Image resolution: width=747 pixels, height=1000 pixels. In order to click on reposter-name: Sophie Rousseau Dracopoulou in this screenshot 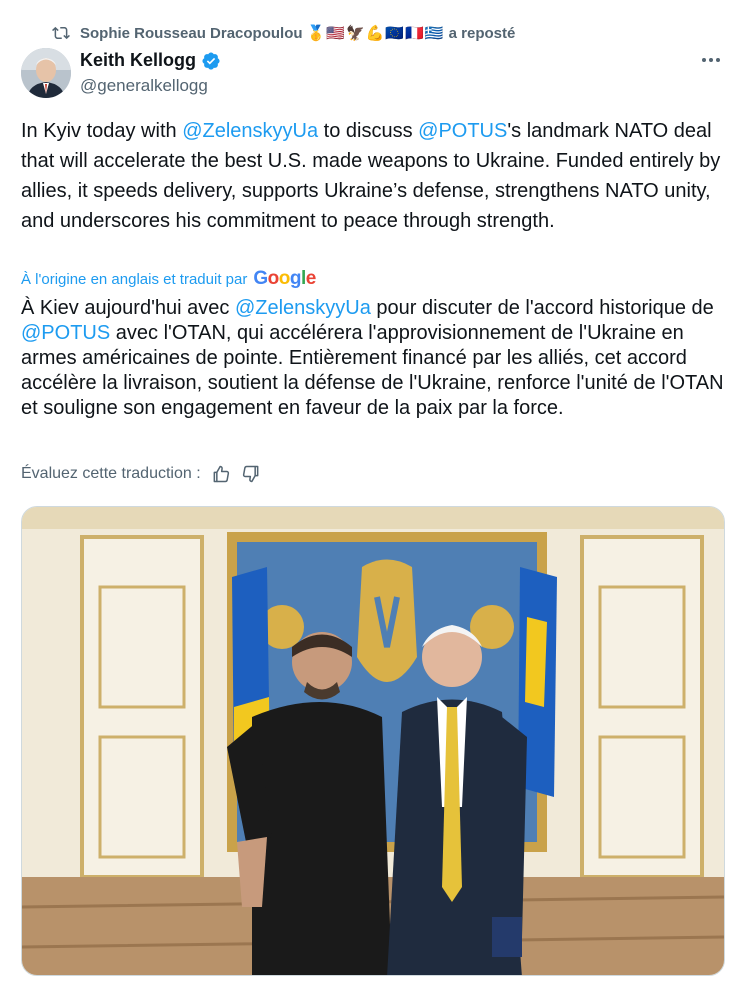, I will do `click(191, 33)`.